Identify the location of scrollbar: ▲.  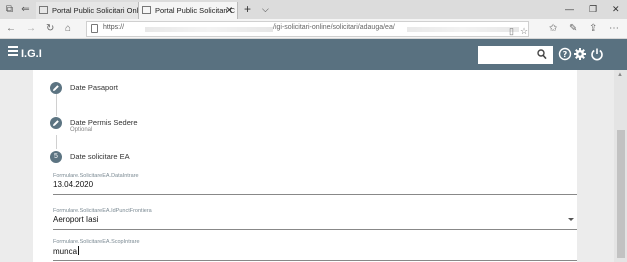
(620, 166).